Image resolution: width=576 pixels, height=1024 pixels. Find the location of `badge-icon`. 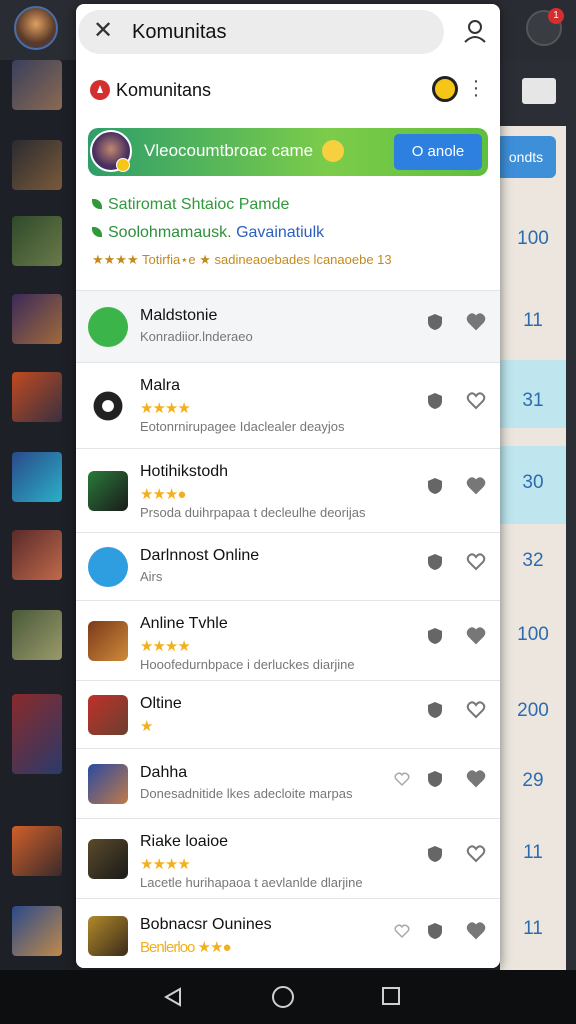

badge-icon is located at coordinates (123, 165).